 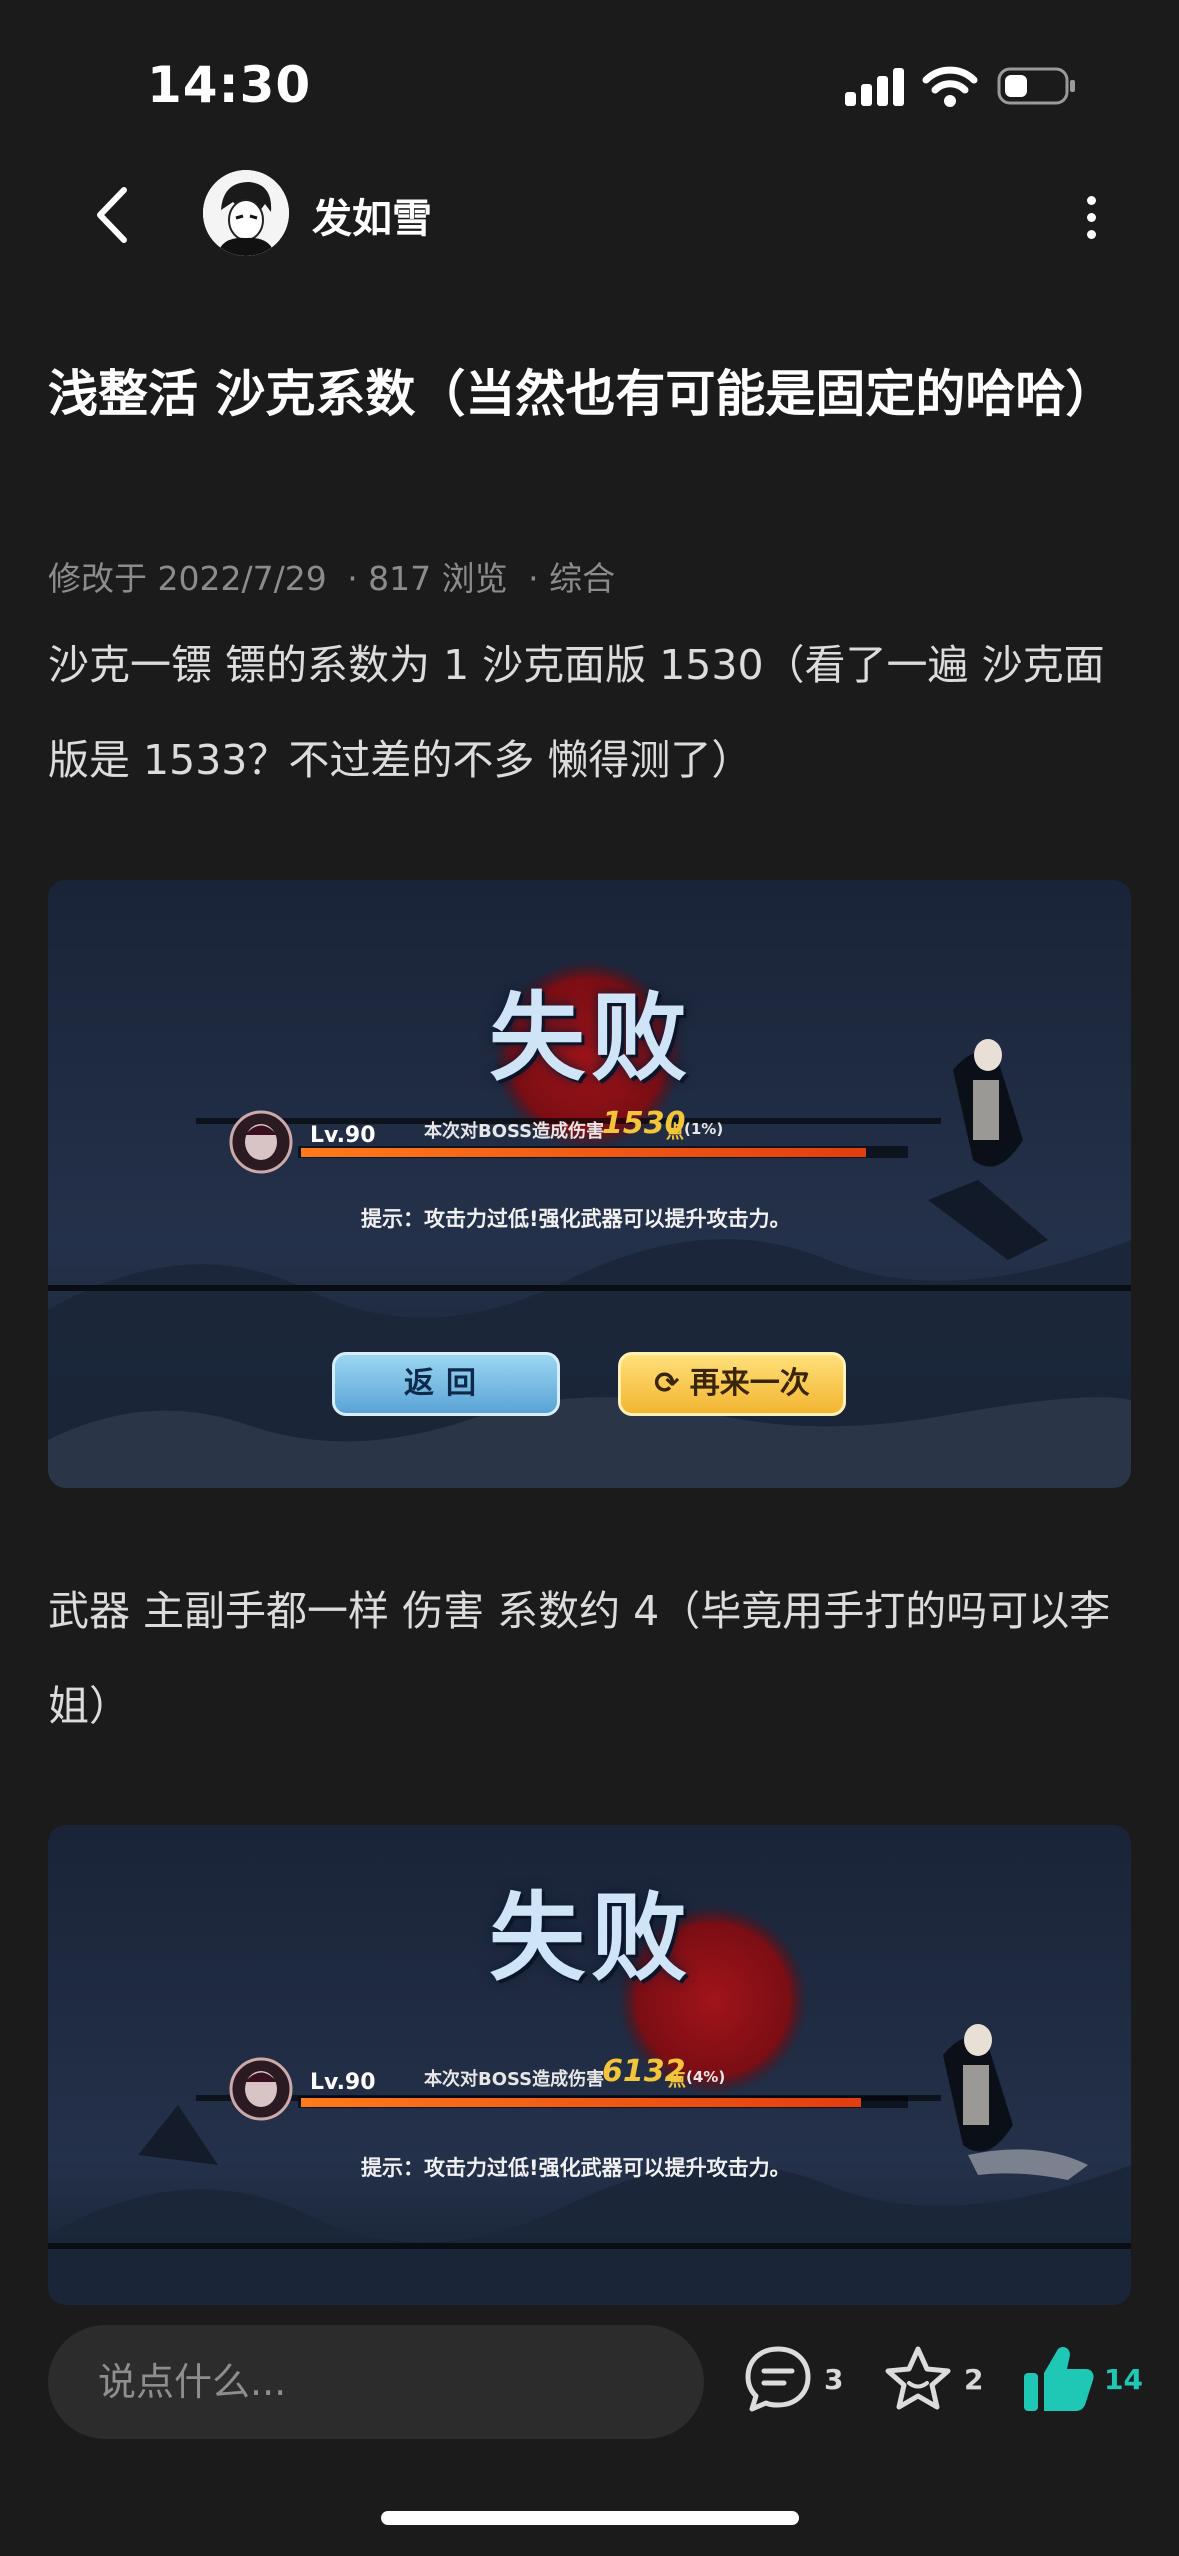 I want to click on thumbs-up-icon, so click(x=1059, y=2379).